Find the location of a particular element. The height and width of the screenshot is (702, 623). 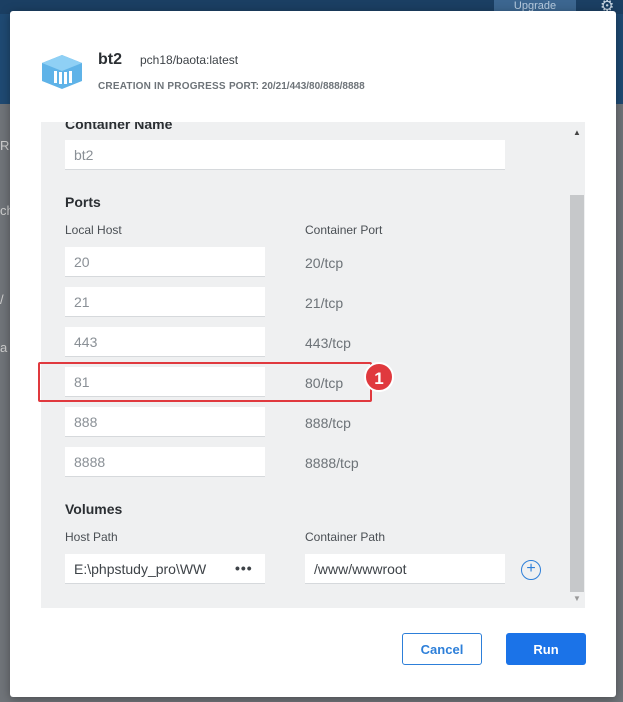

volumes-heading: Volumes is located at coordinates (94, 509).